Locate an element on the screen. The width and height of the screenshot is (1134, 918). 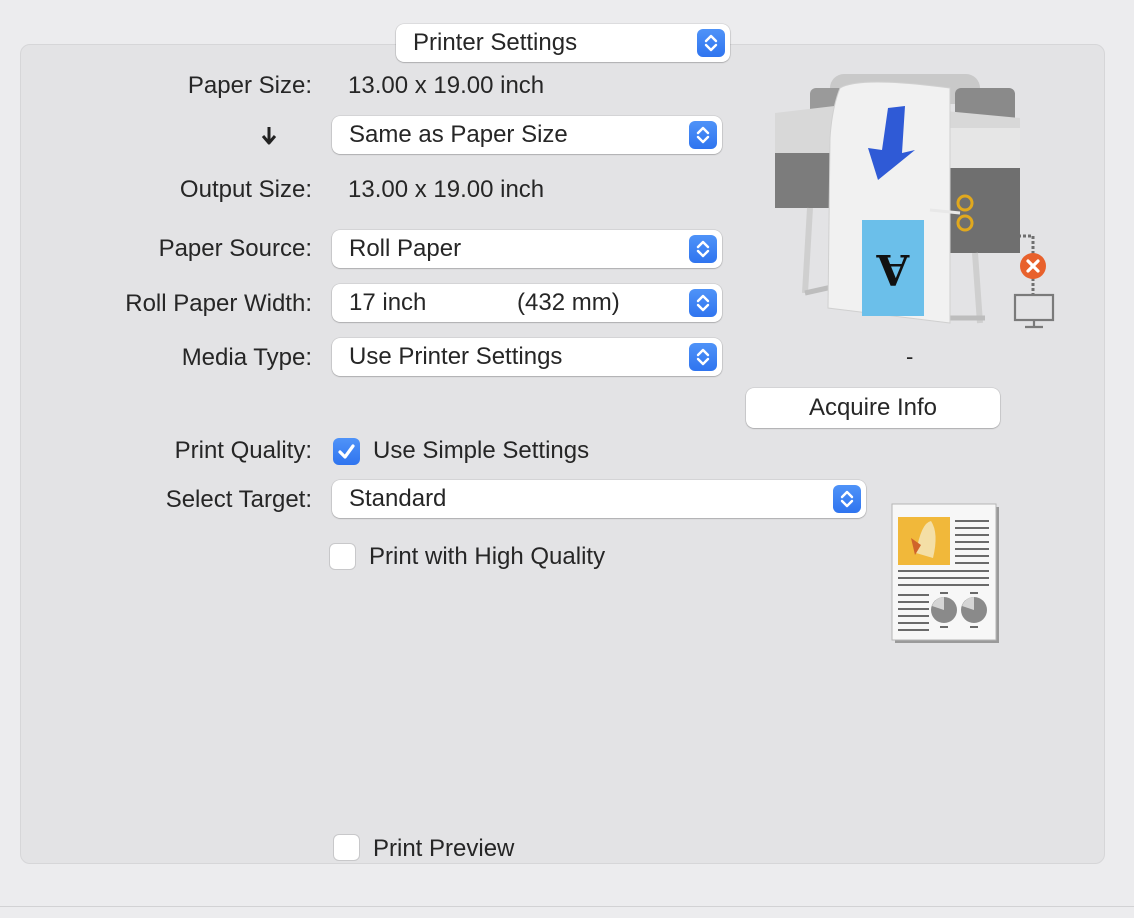
high-quality-label: Print with High Quality is located at coordinates (487, 557).